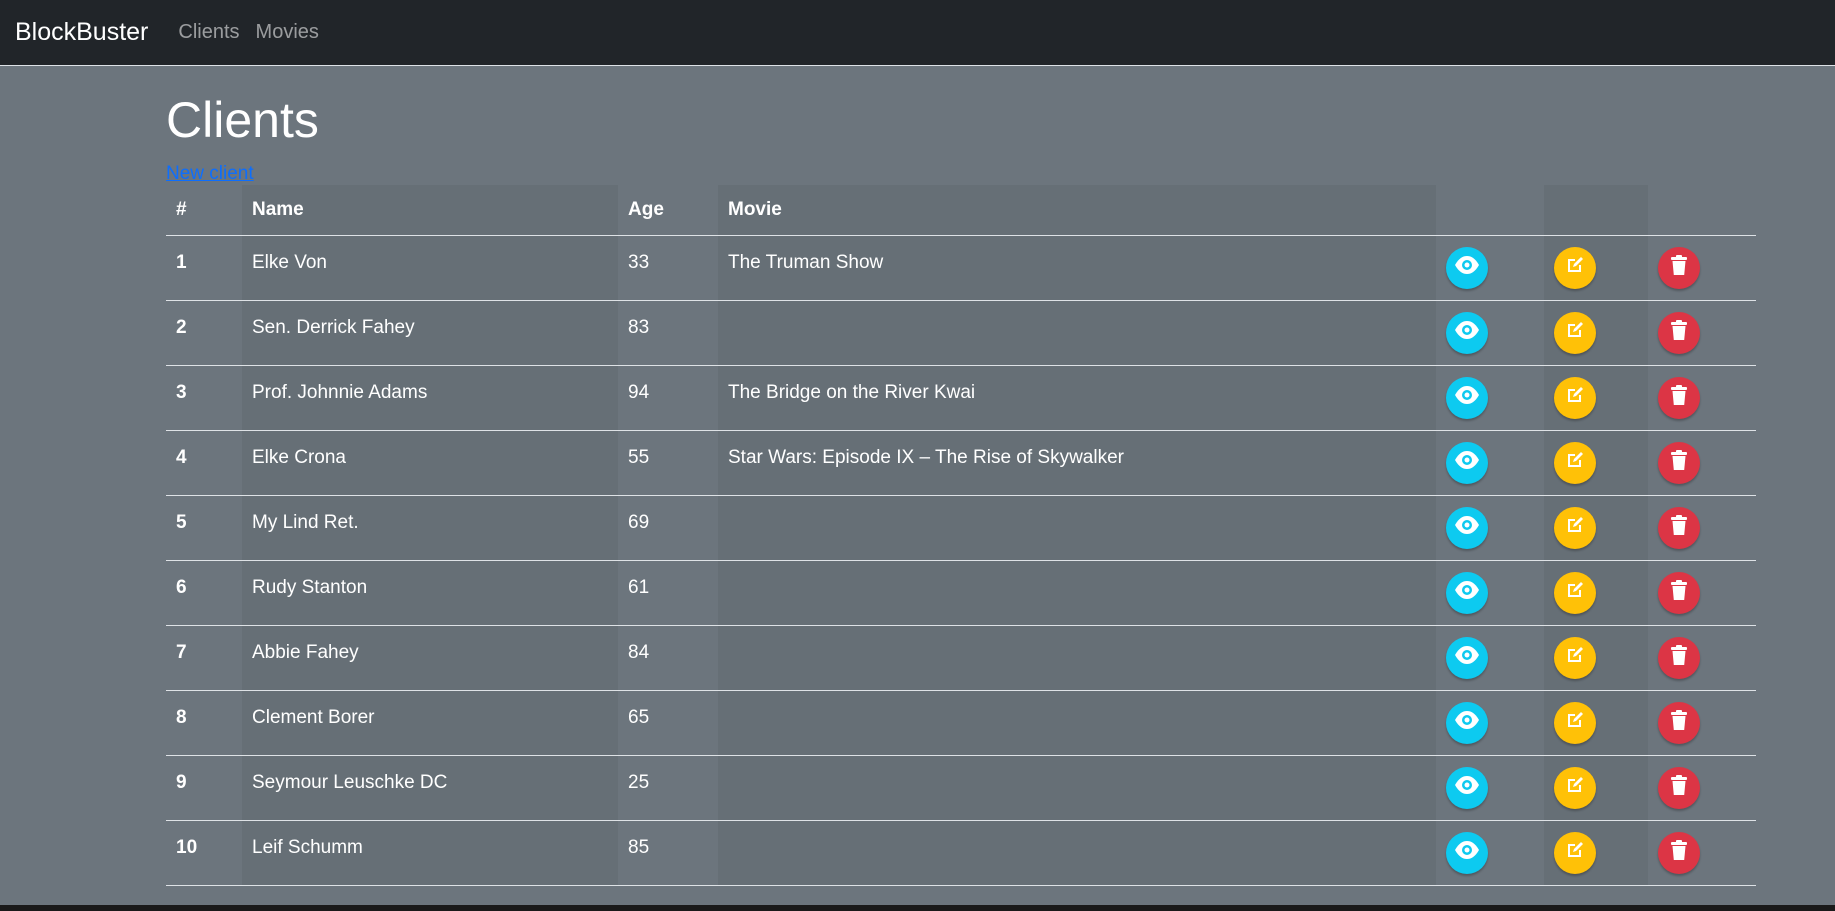 This screenshot has width=1835, height=911. I want to click on client-id: 3, so click(204, 398).